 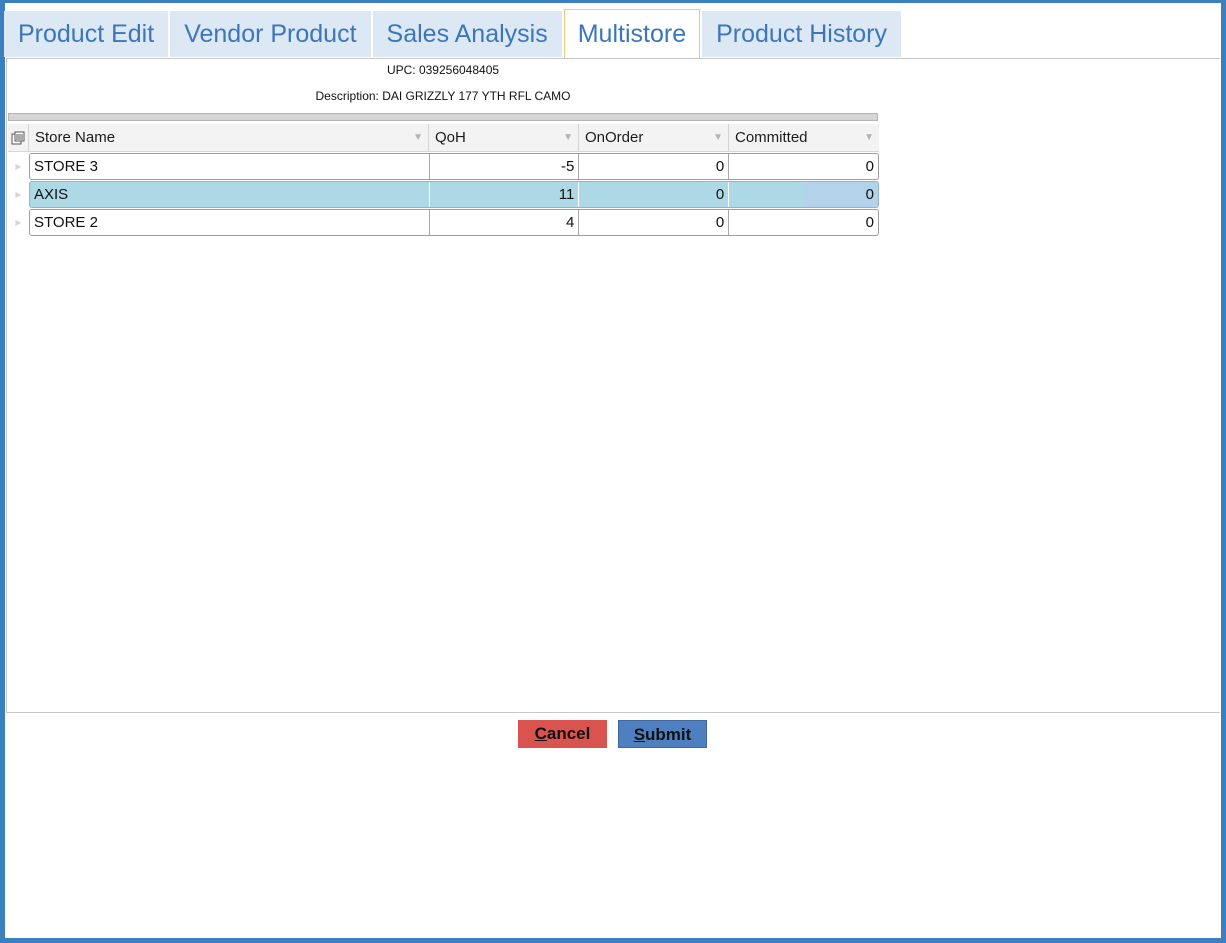 I want to click on submit-button: Submit, so click(x=662, y=734).